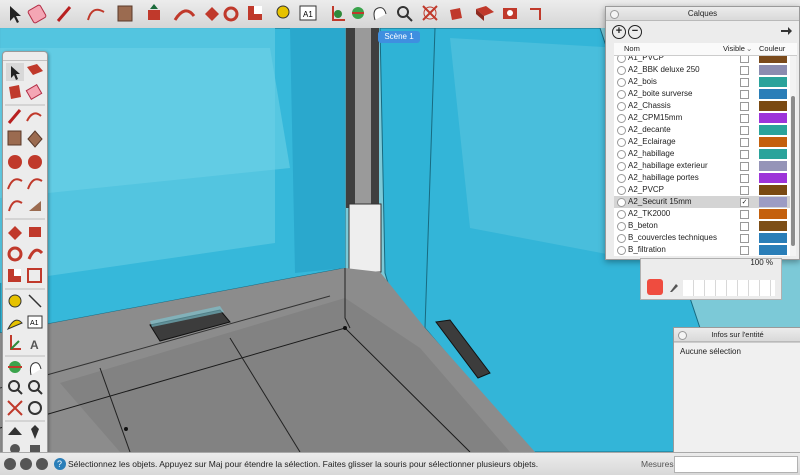  Describe the element at coordinates (154, 12) in the screenshot. I see `push-pull-icon` at that location.